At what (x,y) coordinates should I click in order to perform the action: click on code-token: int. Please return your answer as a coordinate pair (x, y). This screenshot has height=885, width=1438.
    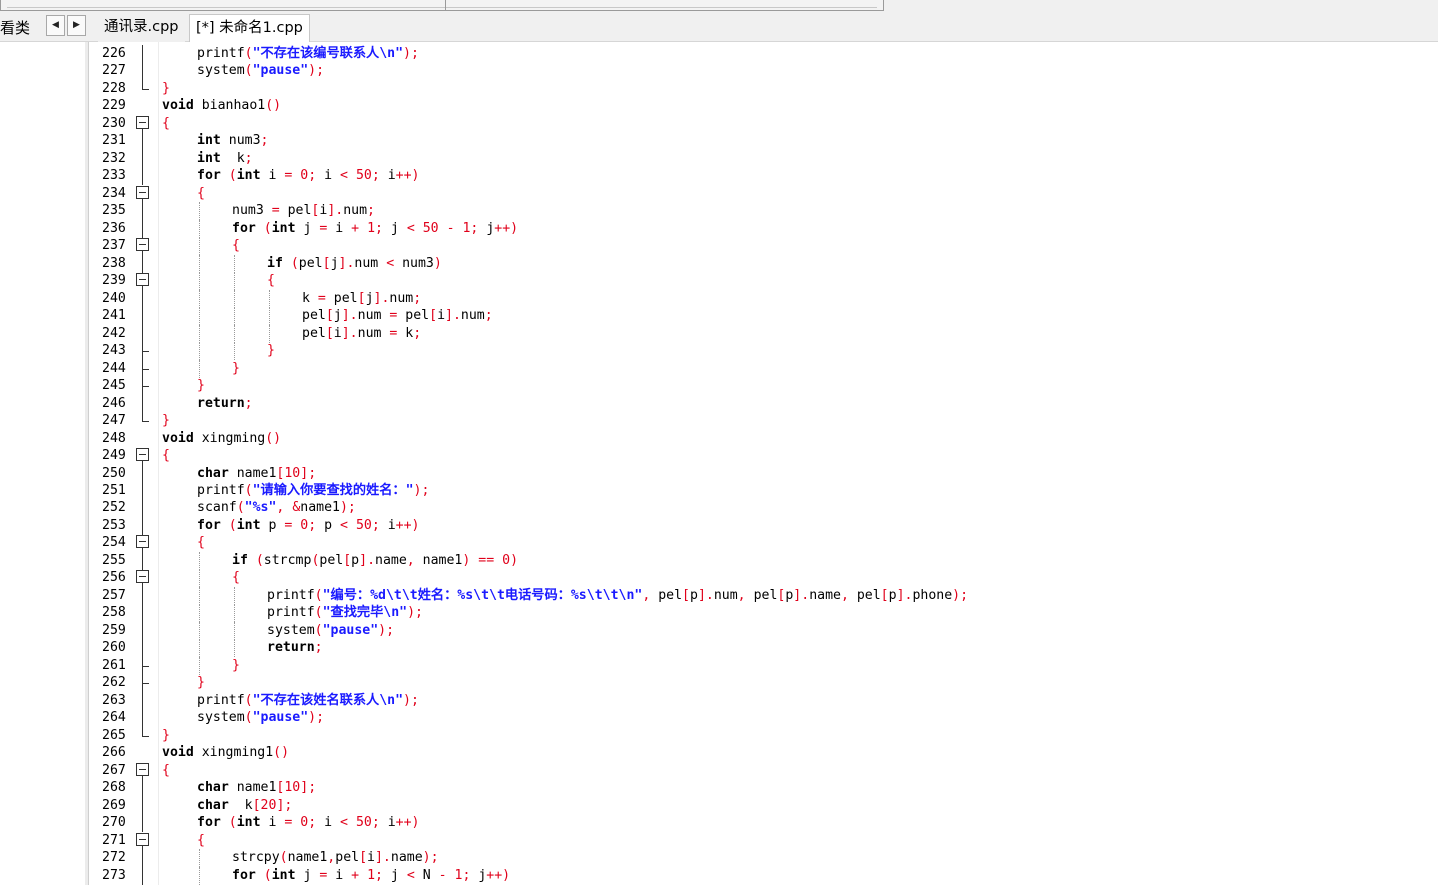
    Looking at the image, I should click on (209, 158).